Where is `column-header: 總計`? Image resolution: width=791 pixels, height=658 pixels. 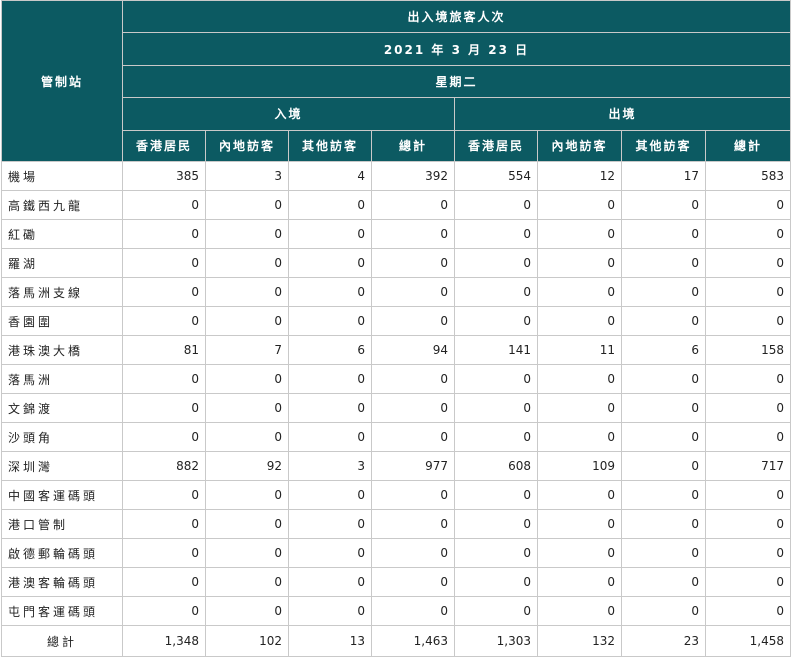 column-header: 總計 is located at coordinates (747, 146).